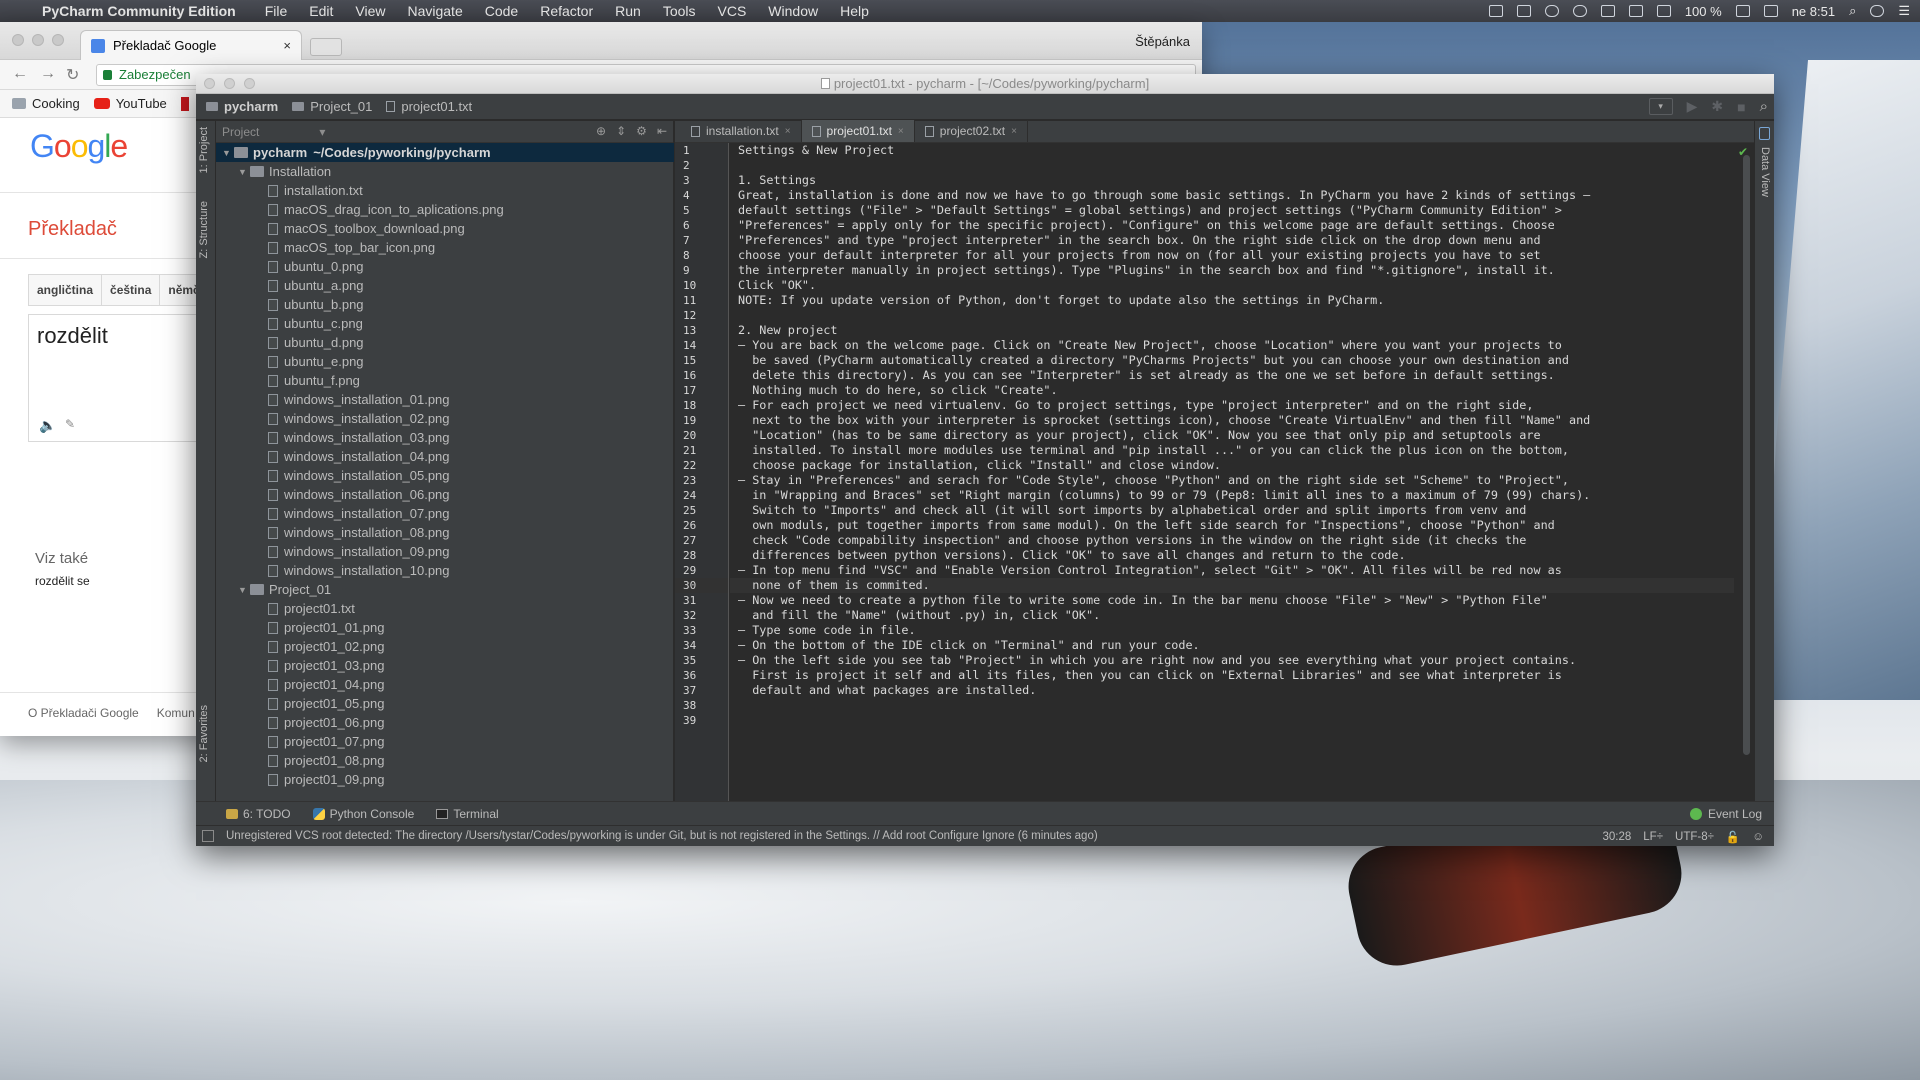 The width and height of the screenshot is (1920, 1080). I want to click on bookmark-cooking: Cooking, so click(46, 103).